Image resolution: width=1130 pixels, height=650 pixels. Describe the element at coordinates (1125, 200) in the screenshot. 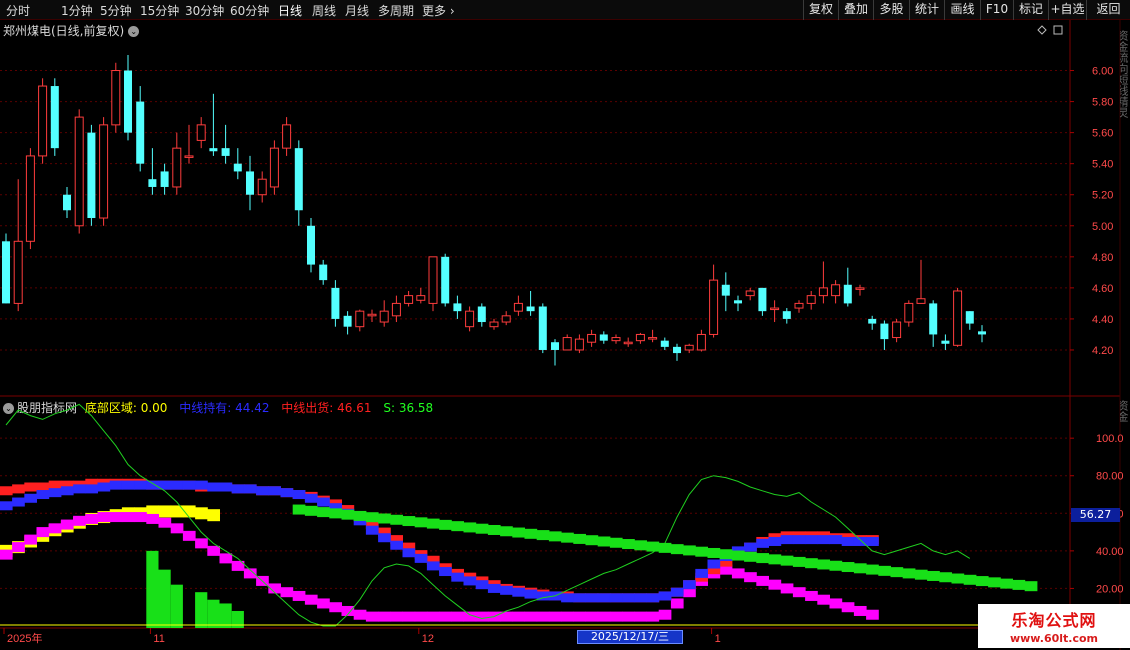

I see `side-panel-label: 资金流向短线精灵` at that location.